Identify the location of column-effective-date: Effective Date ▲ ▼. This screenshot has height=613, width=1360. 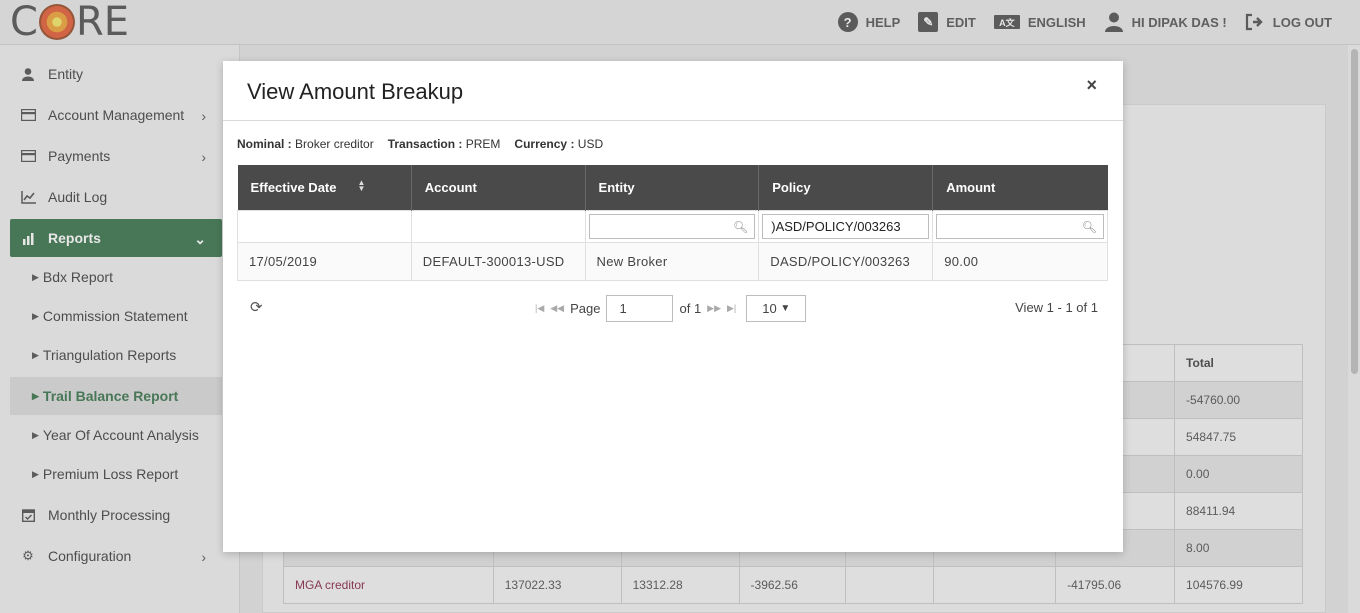
(324, 187).